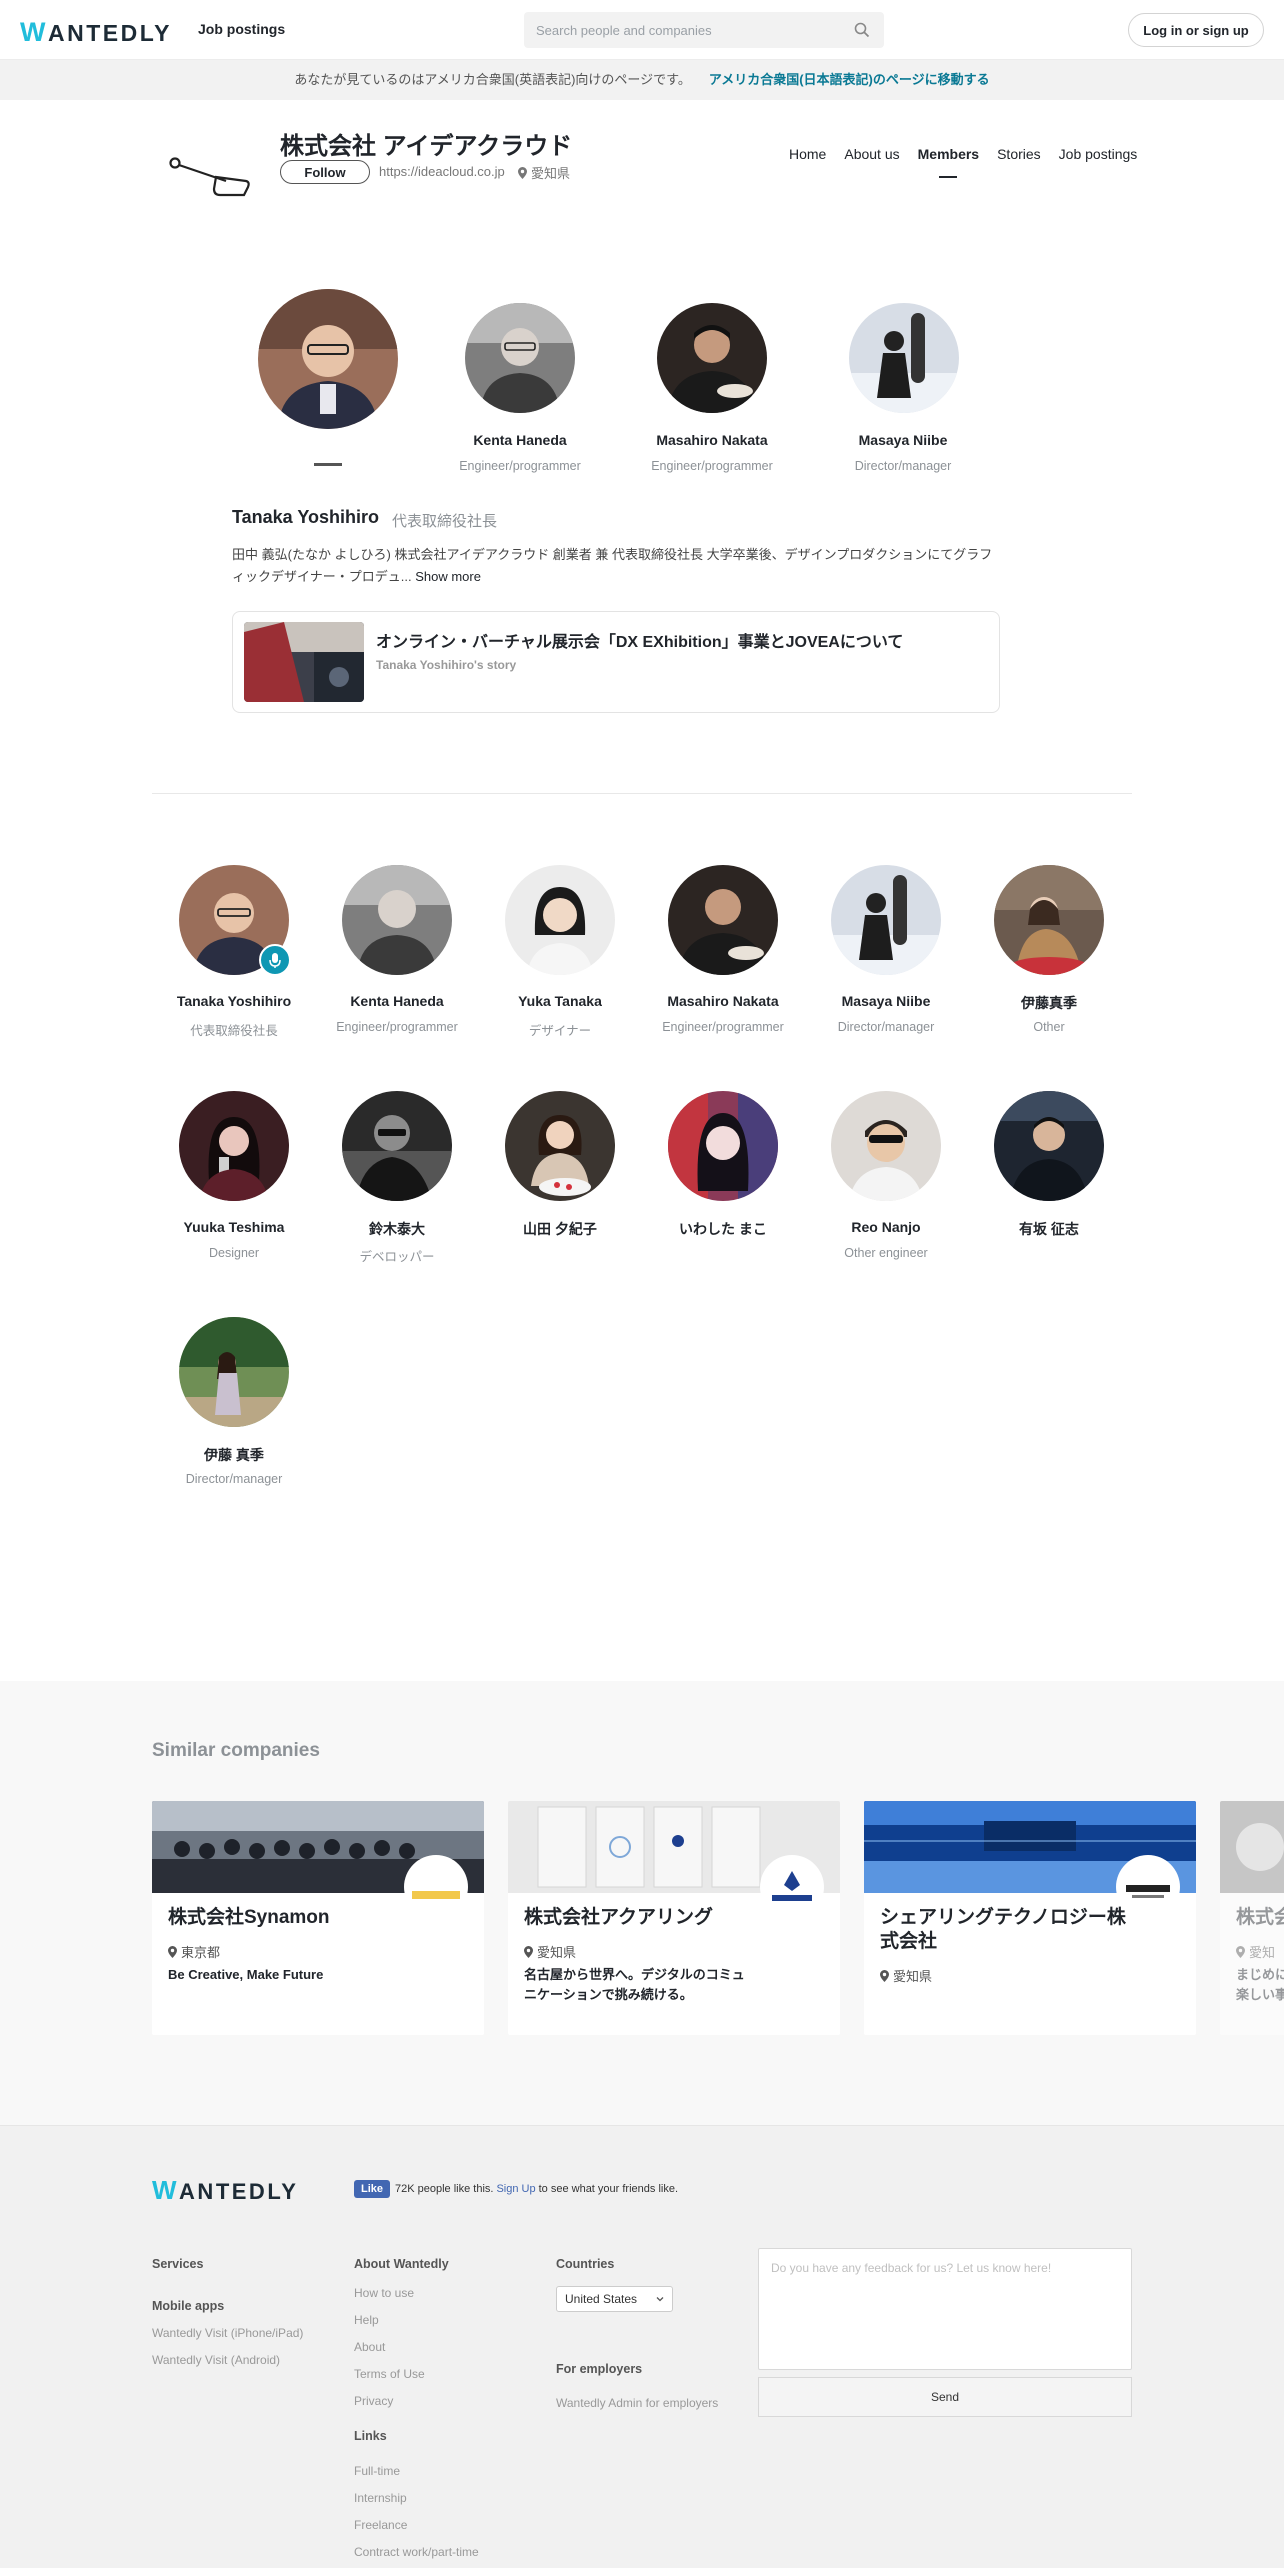  I want to click on featured-name: Masahiro Nakata, so click(712, 440).